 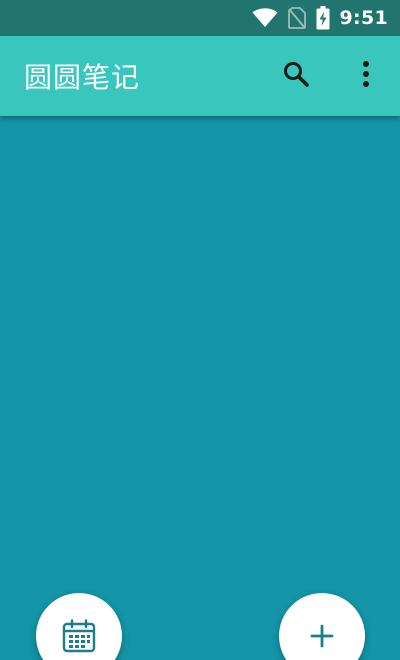 I want to click on app-title: 圆圆笔记, so click(x=82, y=77).